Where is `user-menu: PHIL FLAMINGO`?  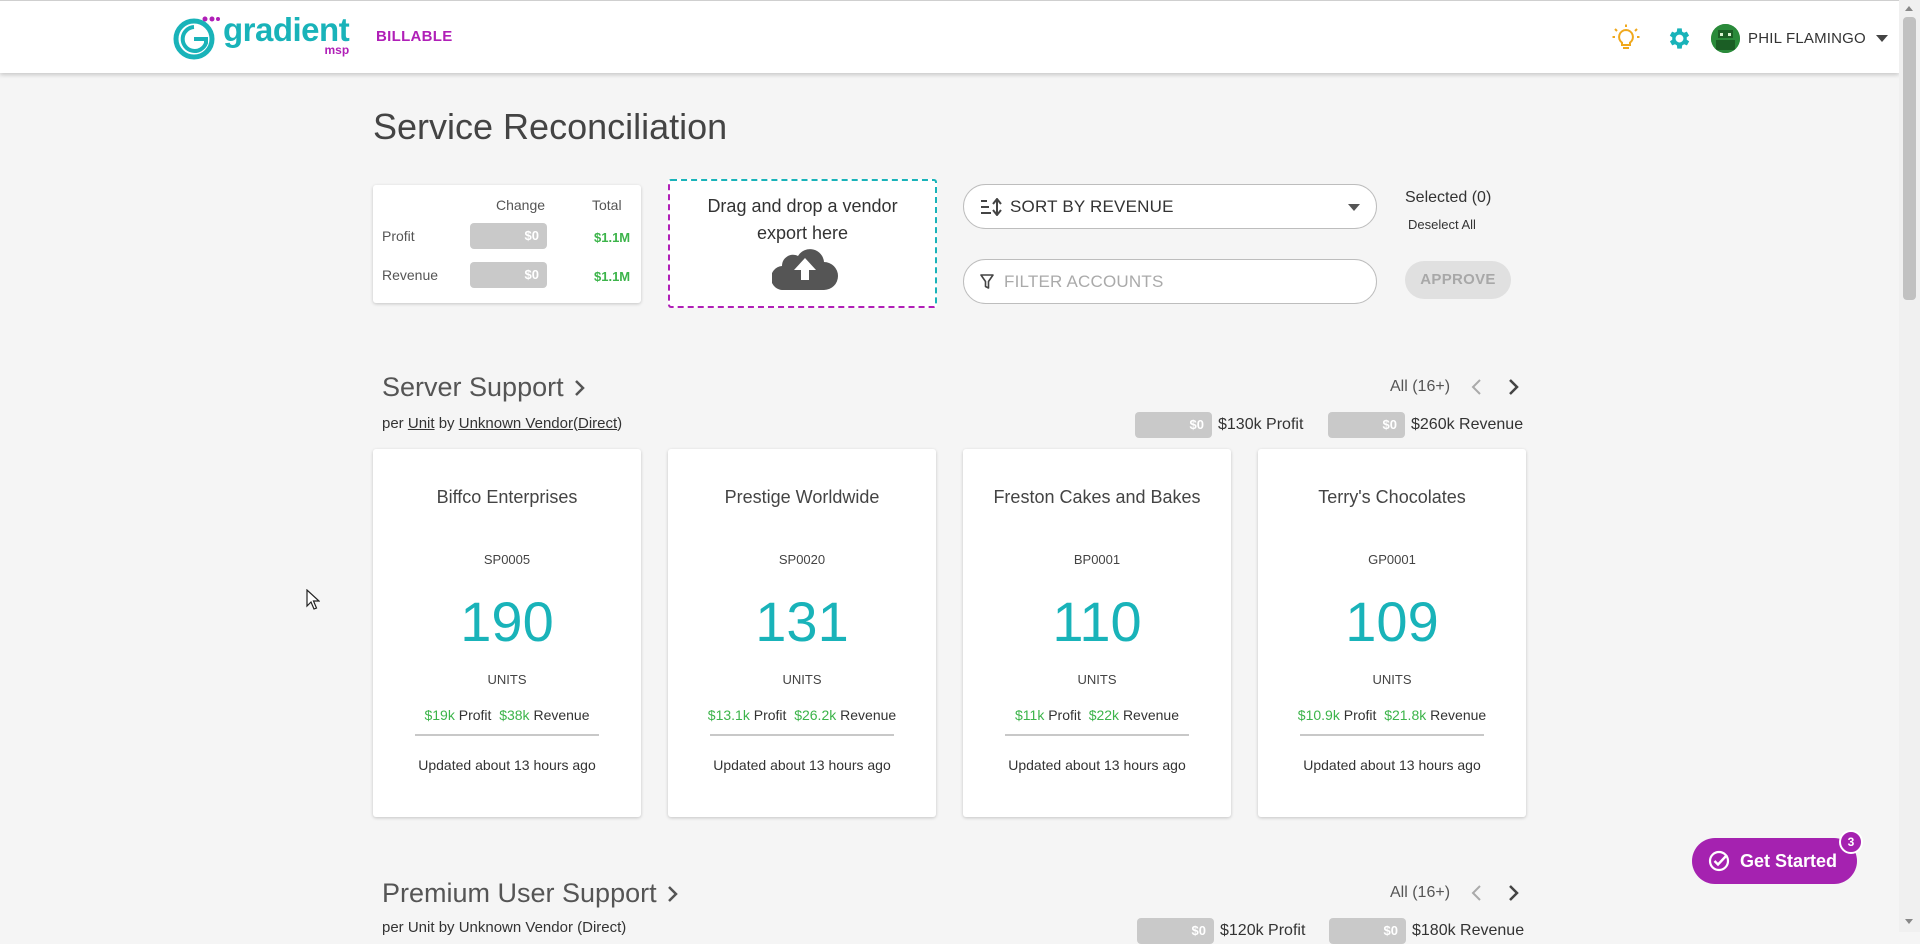
user-menu: PHIL FLAMINGO is located at coordinates (1799, 38).